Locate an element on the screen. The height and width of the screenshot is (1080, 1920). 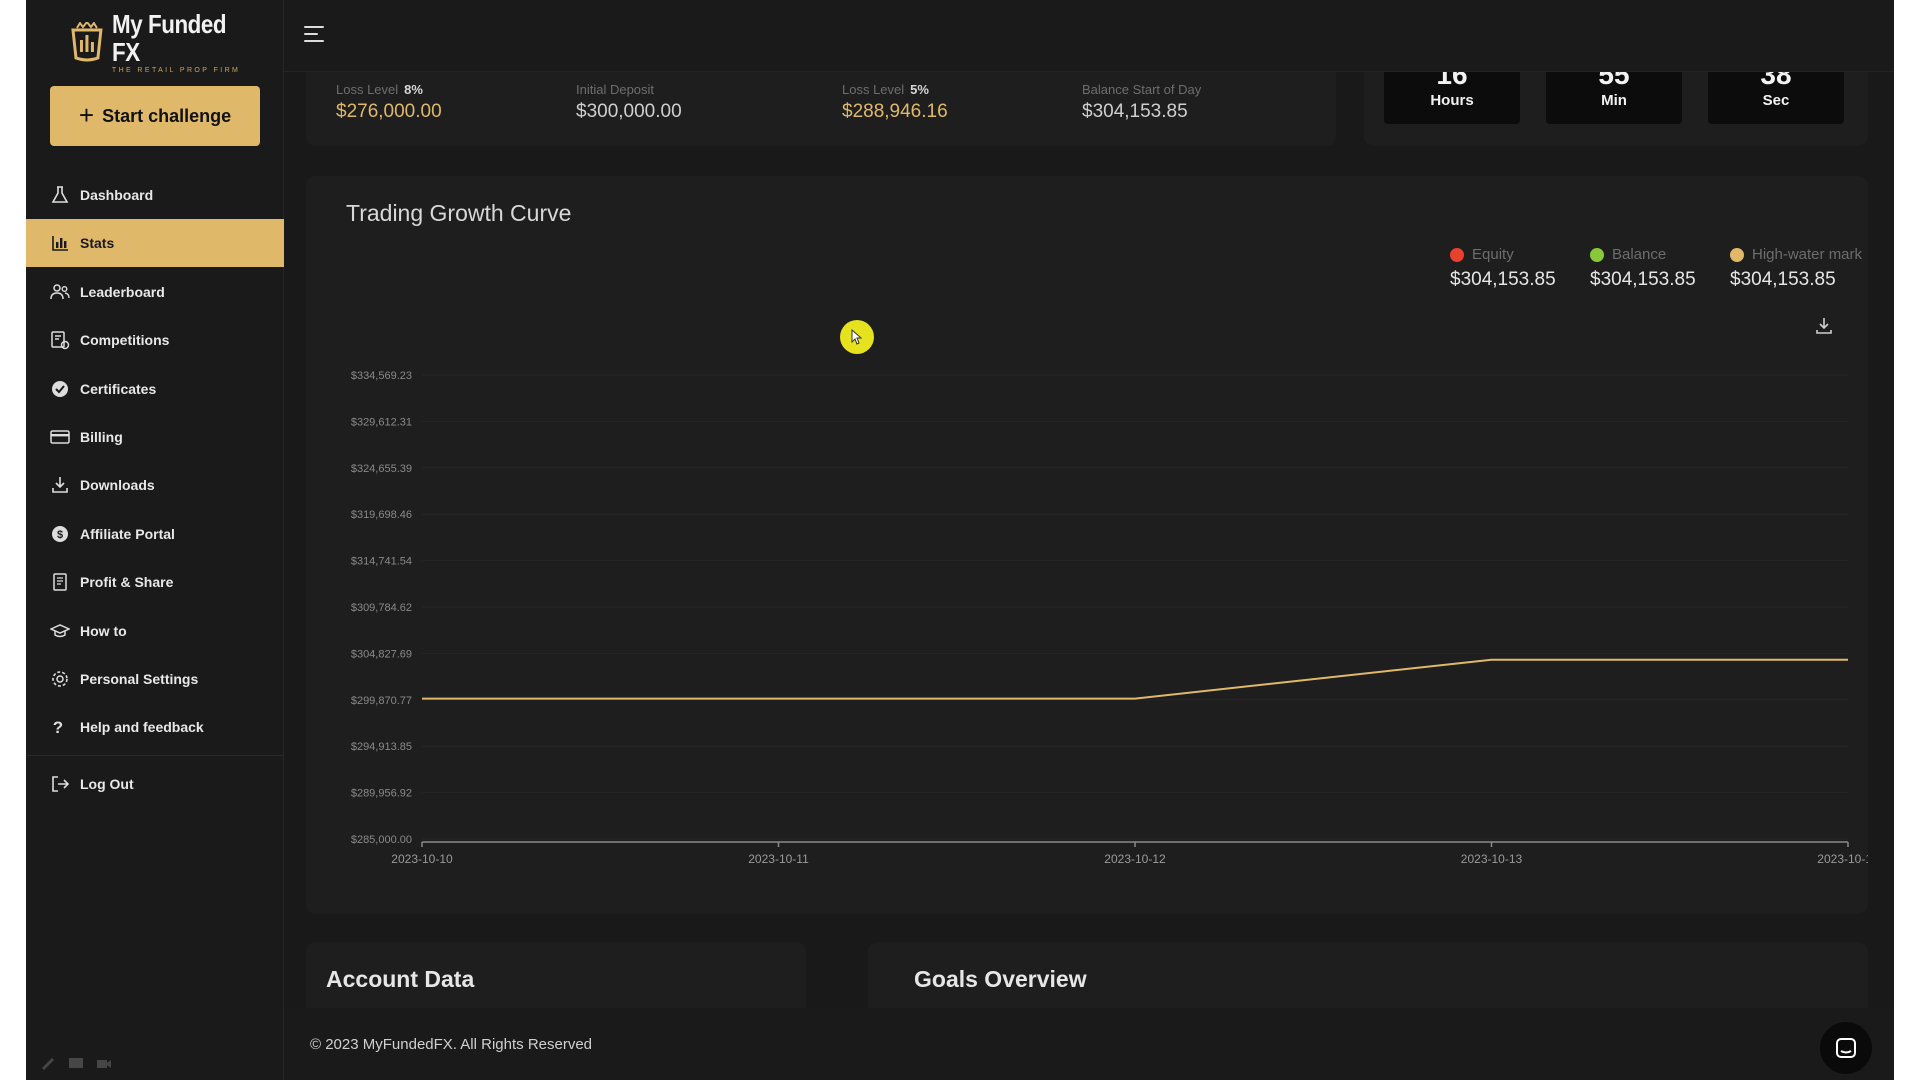
y-tick-label: $294,913.85 is located at coordinates (381, 747).